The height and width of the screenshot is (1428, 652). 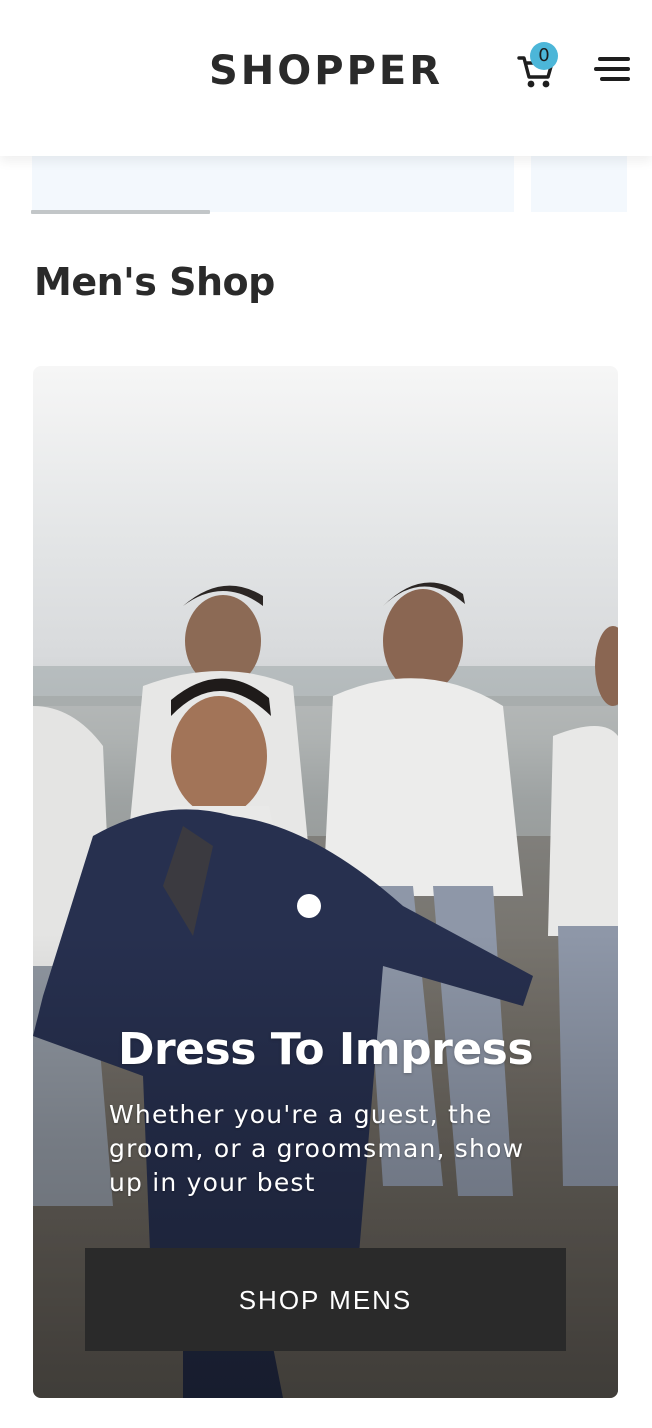 What do you see at coordinates (325, 1049) in the screenshot?
I see `hero-title: Dress To Impress` at bounding box center [325, 1049].